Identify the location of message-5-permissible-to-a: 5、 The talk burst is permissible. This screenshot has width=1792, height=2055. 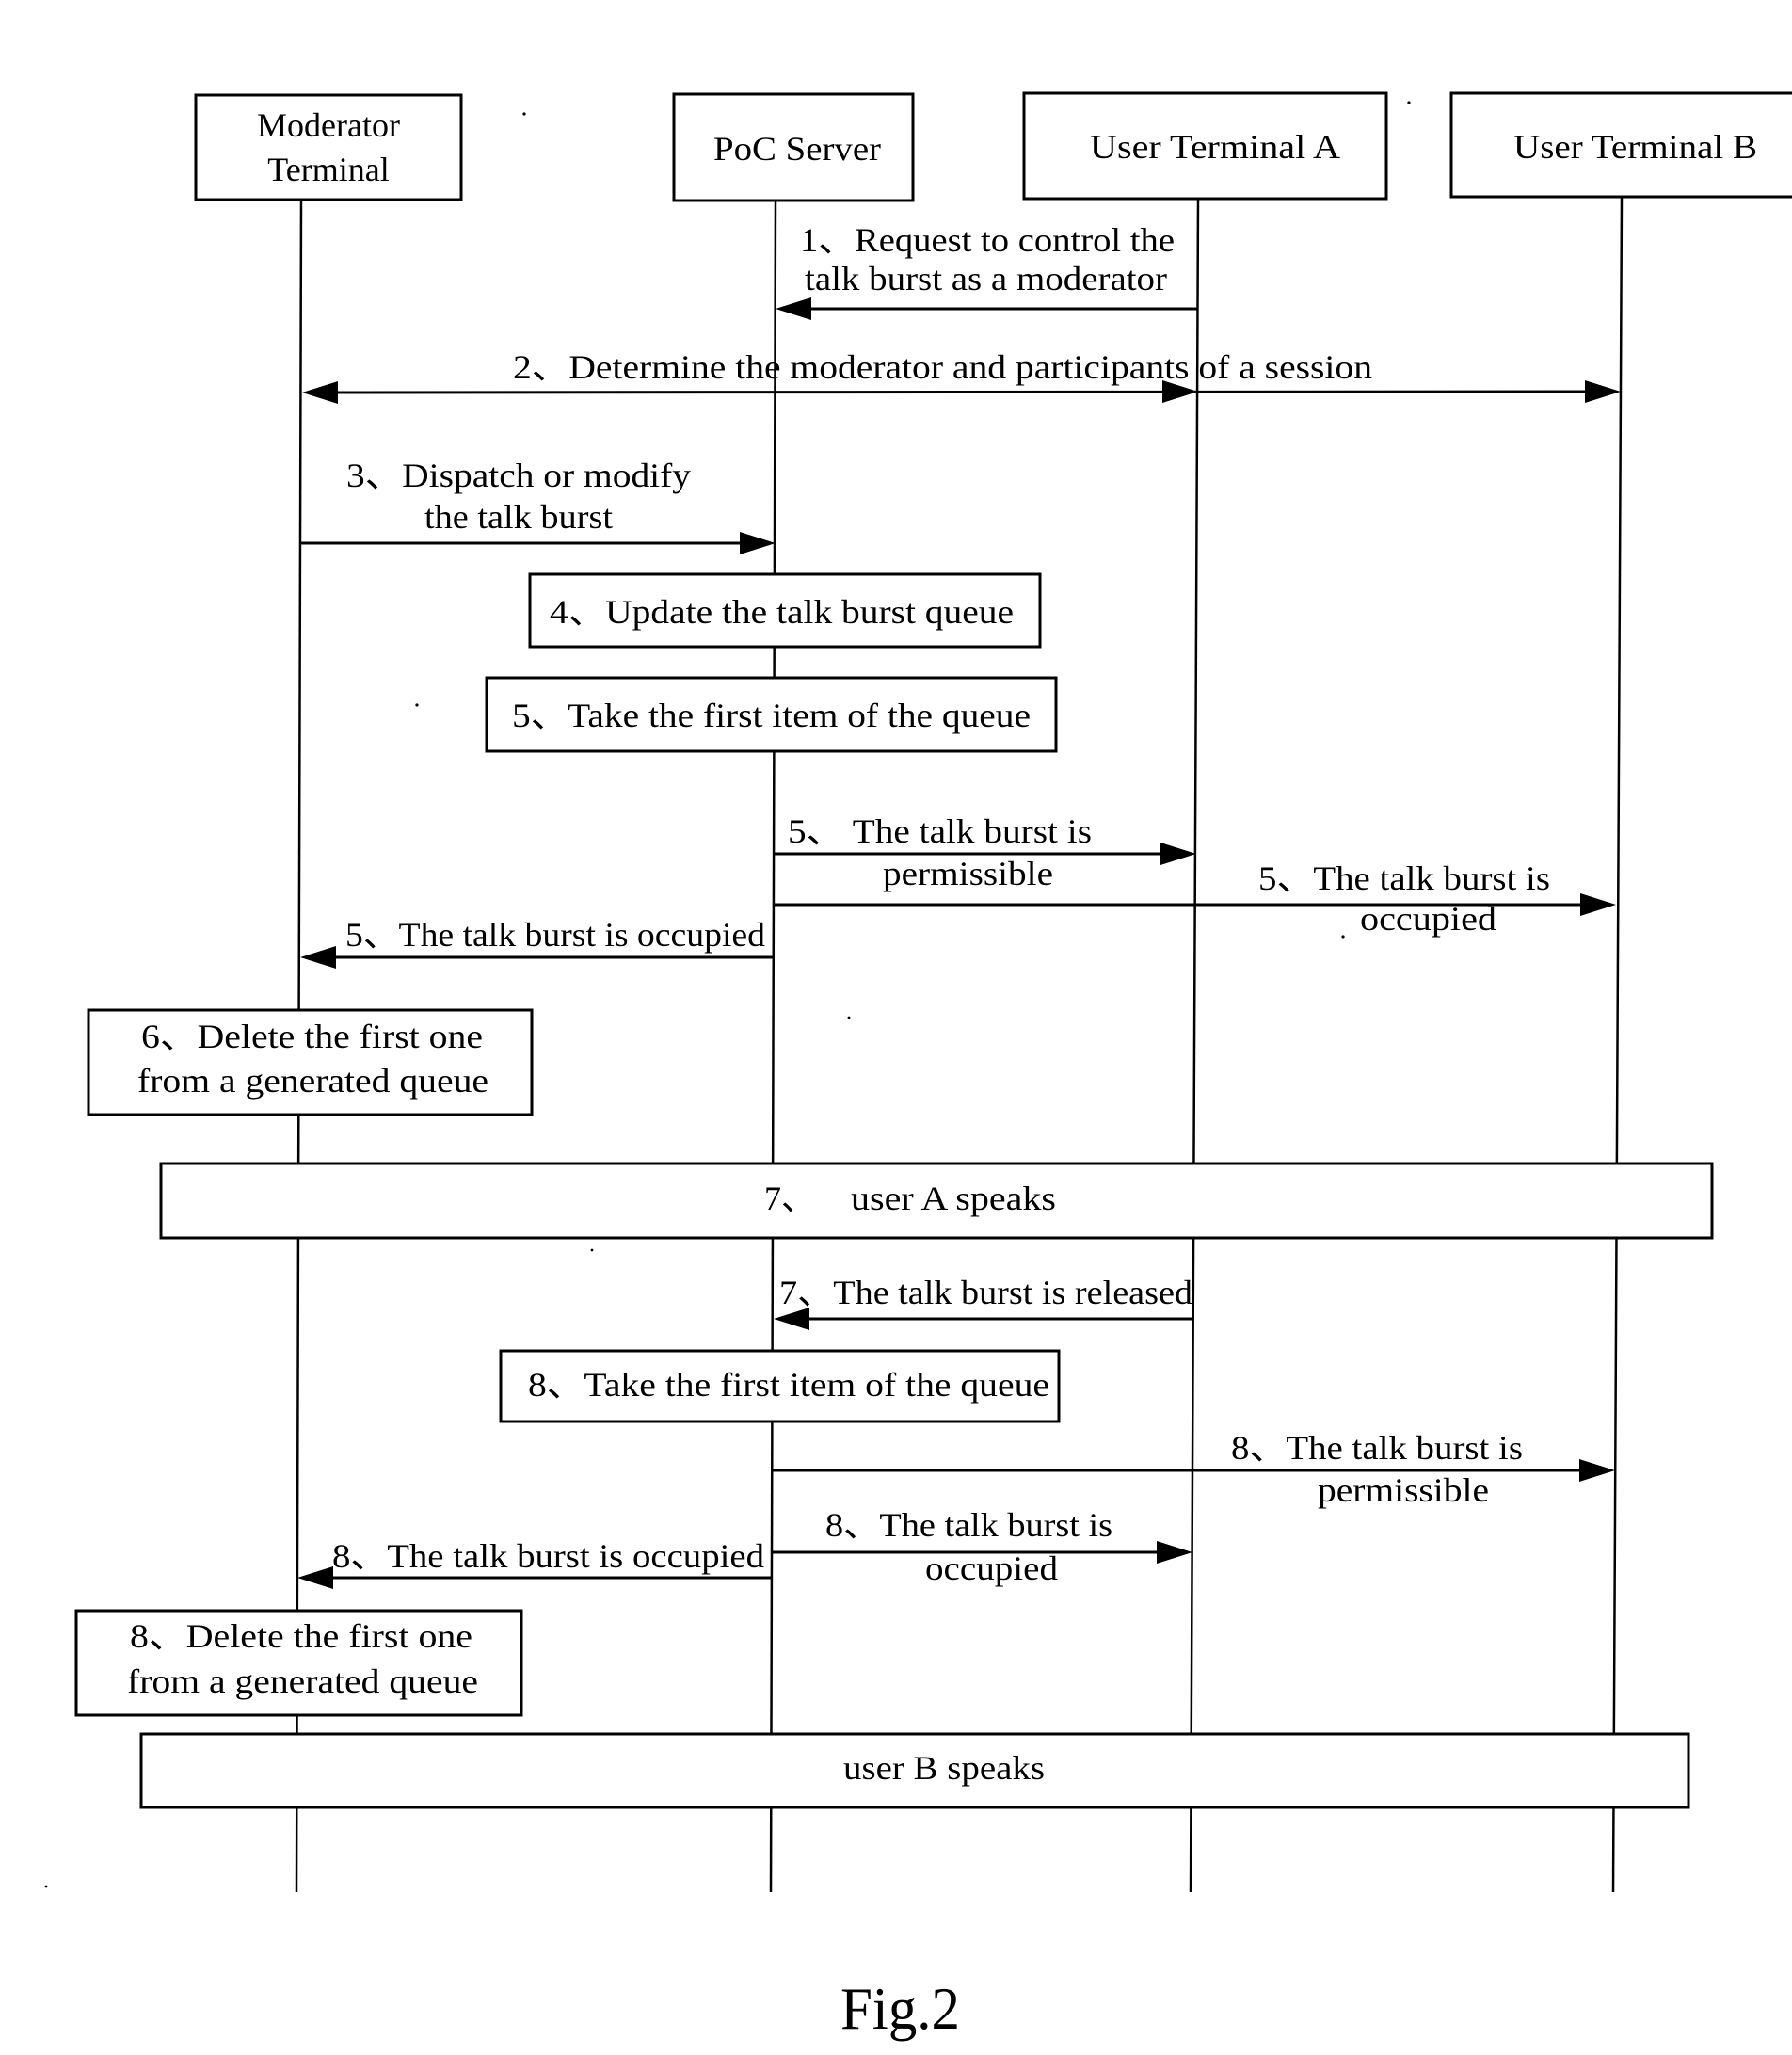
(985, 852).